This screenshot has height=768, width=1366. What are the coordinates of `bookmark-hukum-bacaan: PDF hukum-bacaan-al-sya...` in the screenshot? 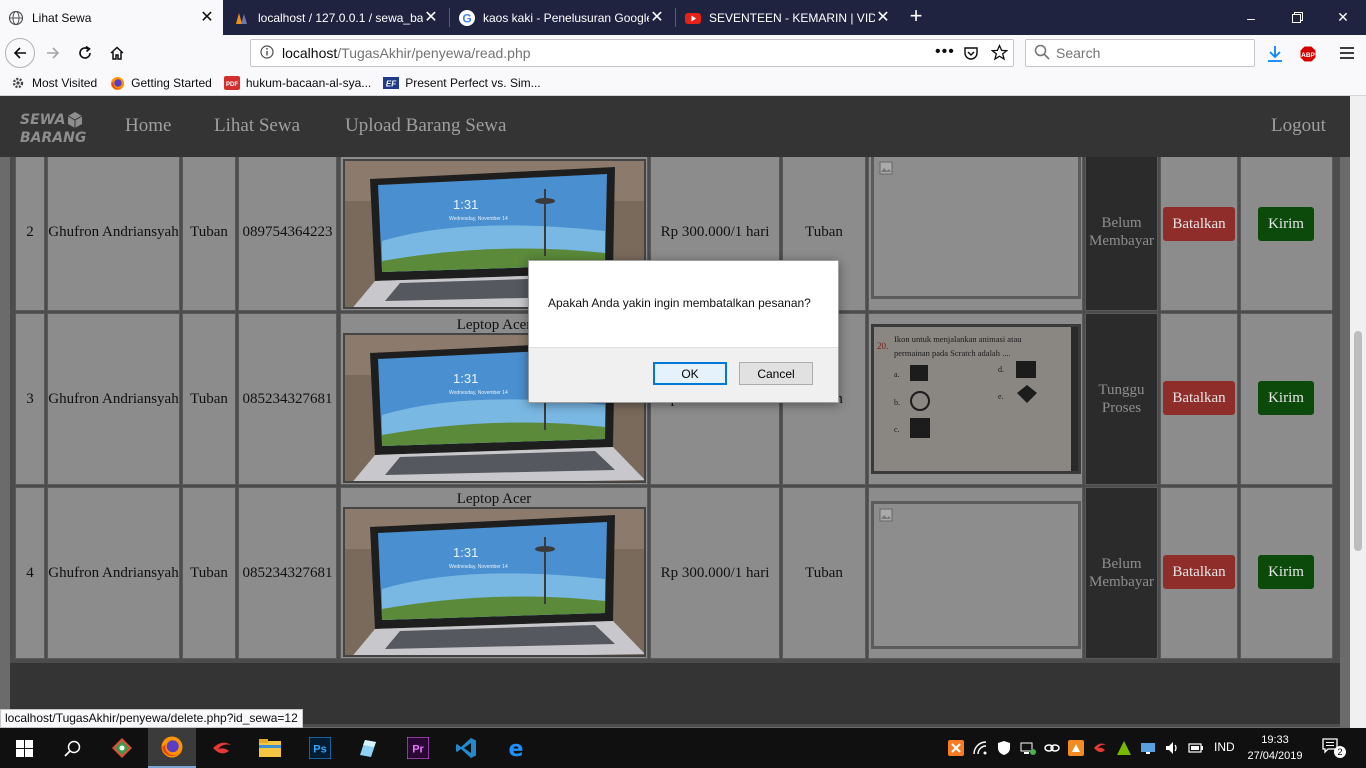 It's located at (297, 83).